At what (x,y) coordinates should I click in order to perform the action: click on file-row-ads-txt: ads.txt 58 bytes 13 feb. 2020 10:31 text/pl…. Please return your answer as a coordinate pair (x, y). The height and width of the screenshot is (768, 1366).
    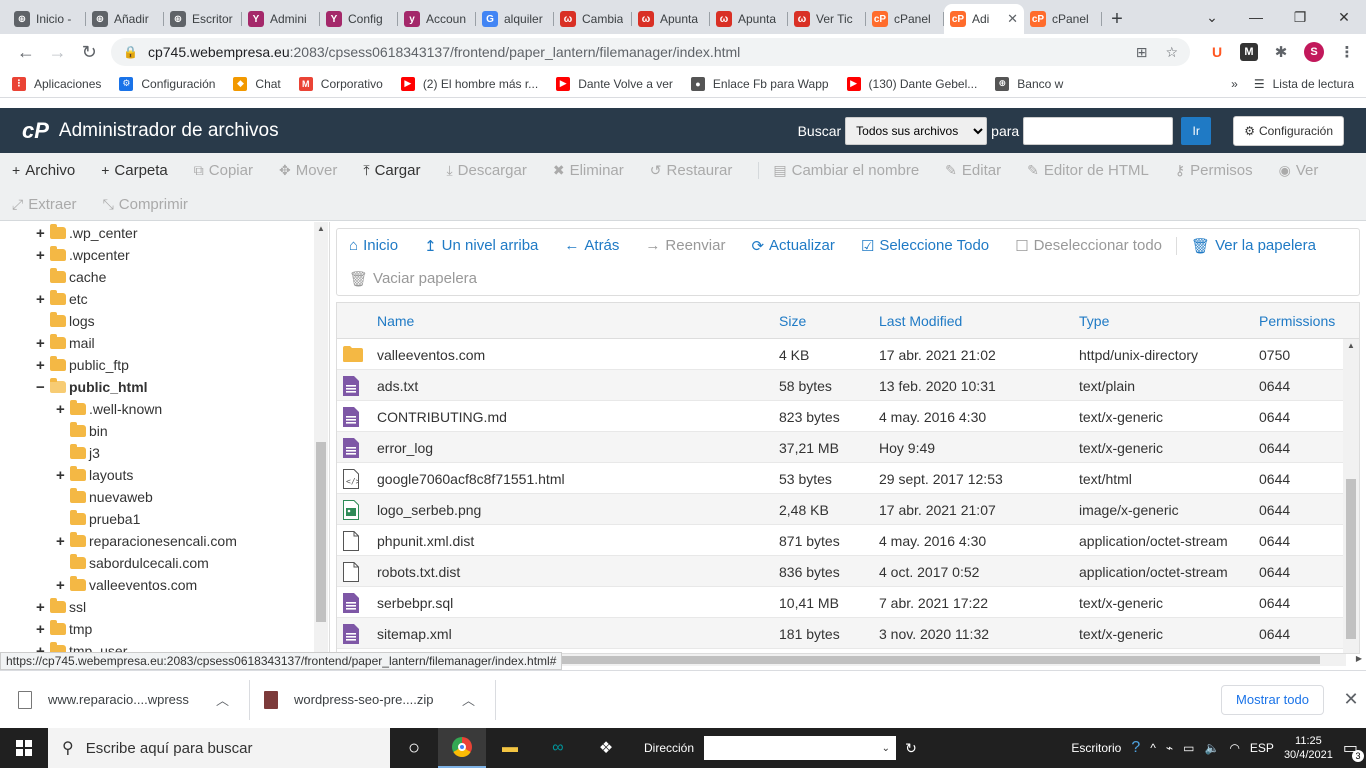
    Looking at the image, I should click on (848, 385).